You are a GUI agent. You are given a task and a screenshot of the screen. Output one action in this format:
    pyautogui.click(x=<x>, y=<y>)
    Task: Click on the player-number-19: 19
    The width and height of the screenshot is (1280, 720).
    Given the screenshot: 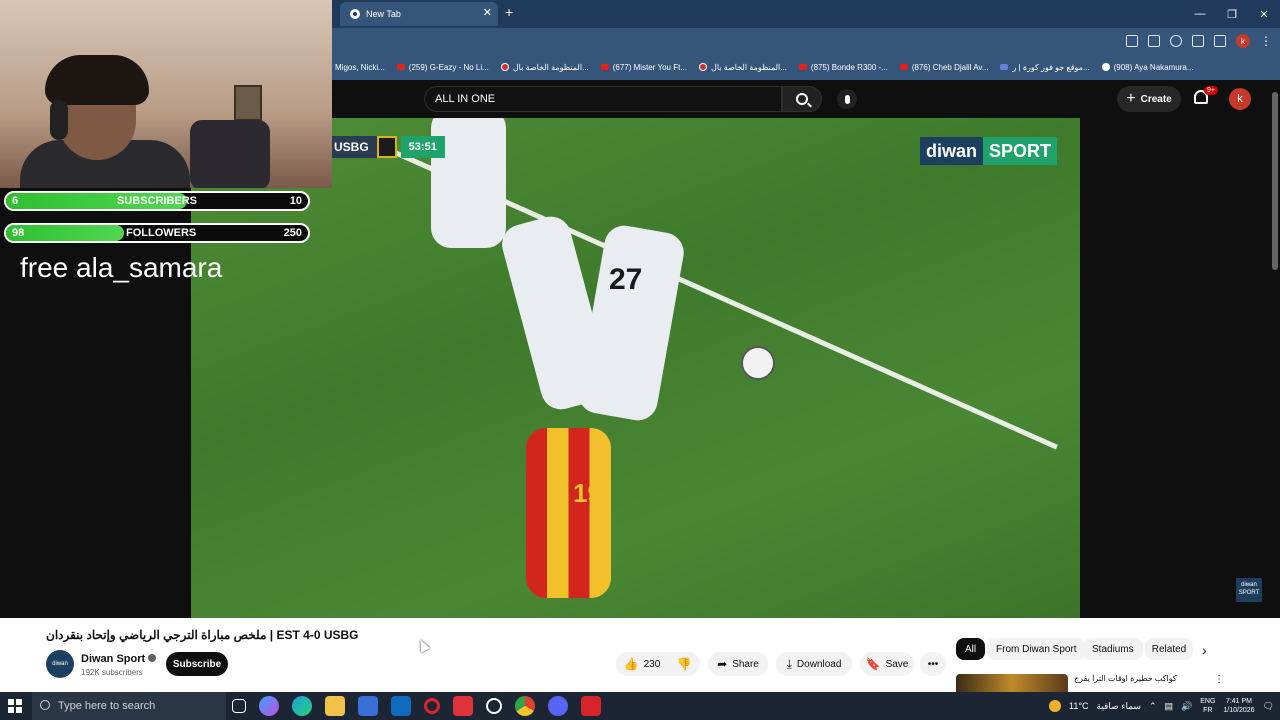 What is the action you would take?
    pyautogui.click(x=587, y=493)
    